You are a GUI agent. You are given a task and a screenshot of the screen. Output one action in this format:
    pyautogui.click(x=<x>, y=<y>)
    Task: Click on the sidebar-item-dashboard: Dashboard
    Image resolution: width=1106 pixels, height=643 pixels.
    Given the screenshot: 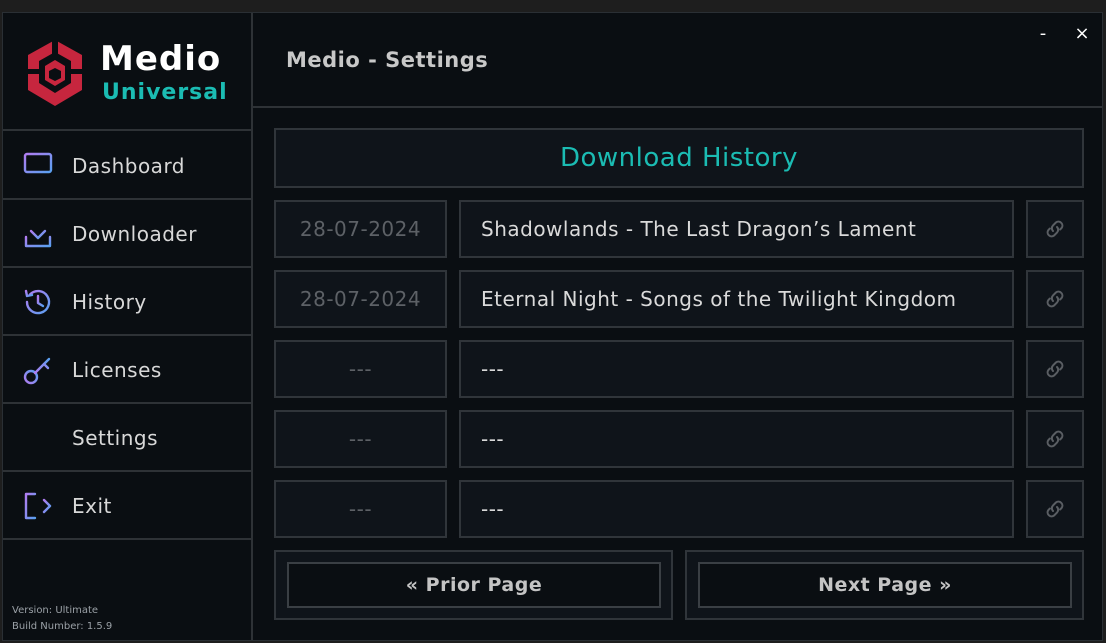 What is the action you would take?
    pyautogui.click(x=127, y=166)
    